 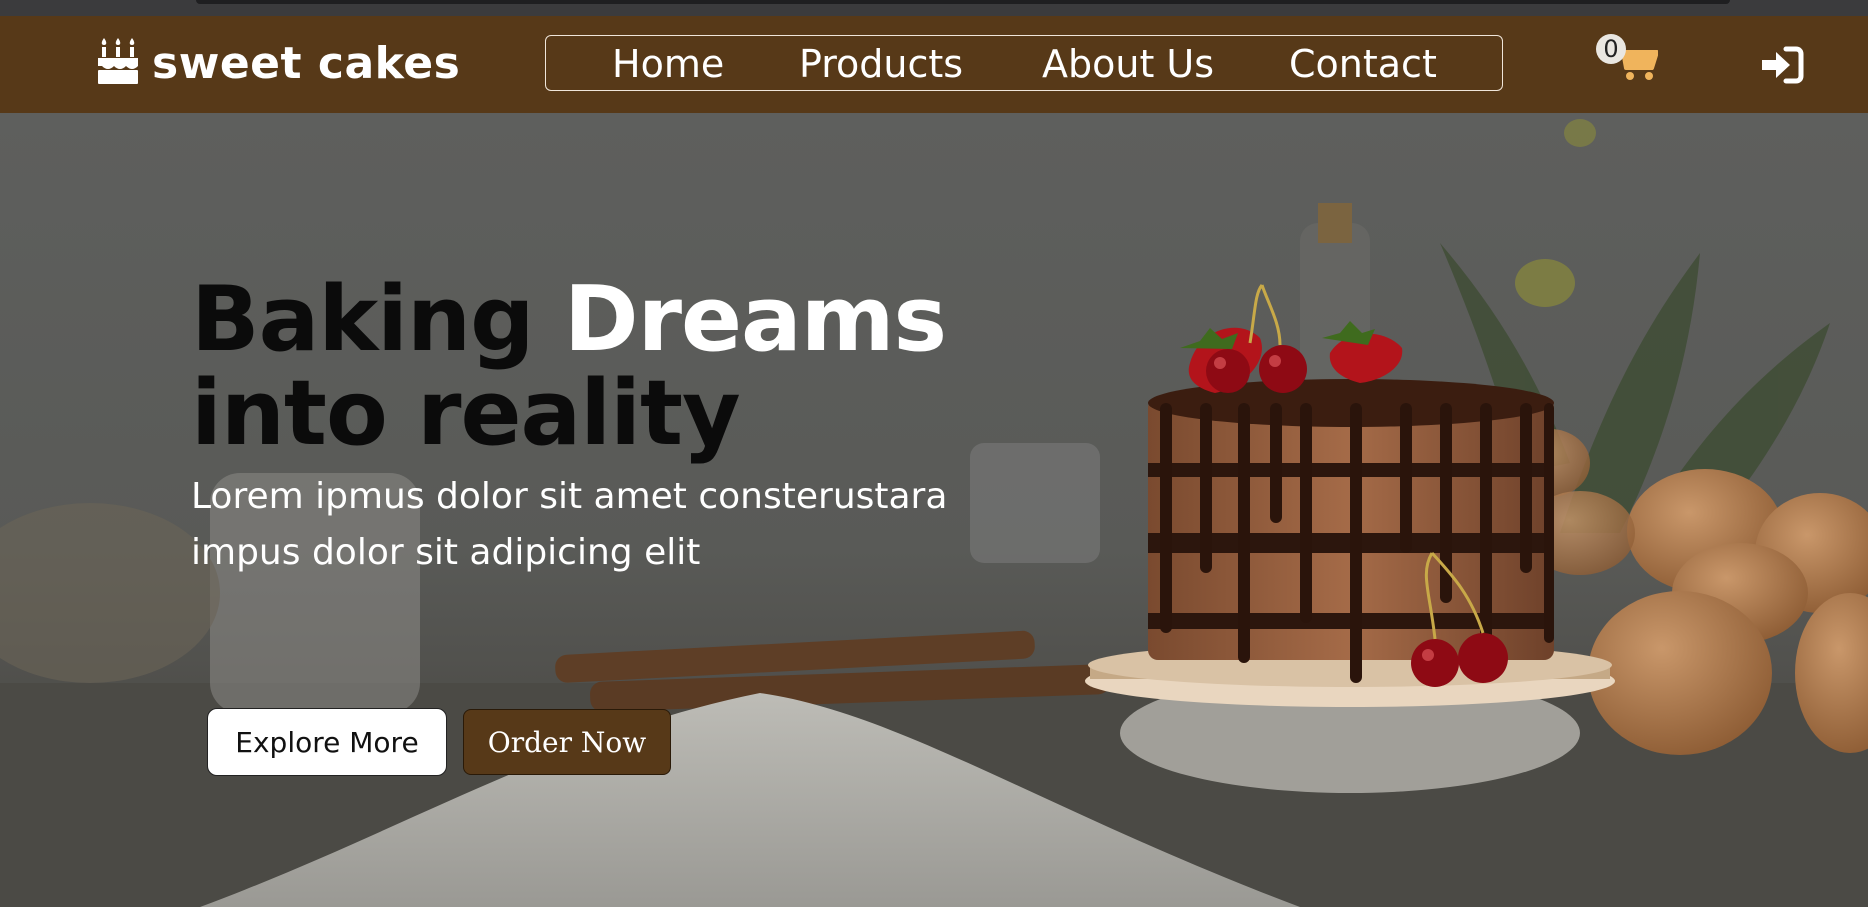 What do you see at coordinates (118, 63) in the screenshot?
I see `birthday-cake-icon` at bounding box center [118, 63].